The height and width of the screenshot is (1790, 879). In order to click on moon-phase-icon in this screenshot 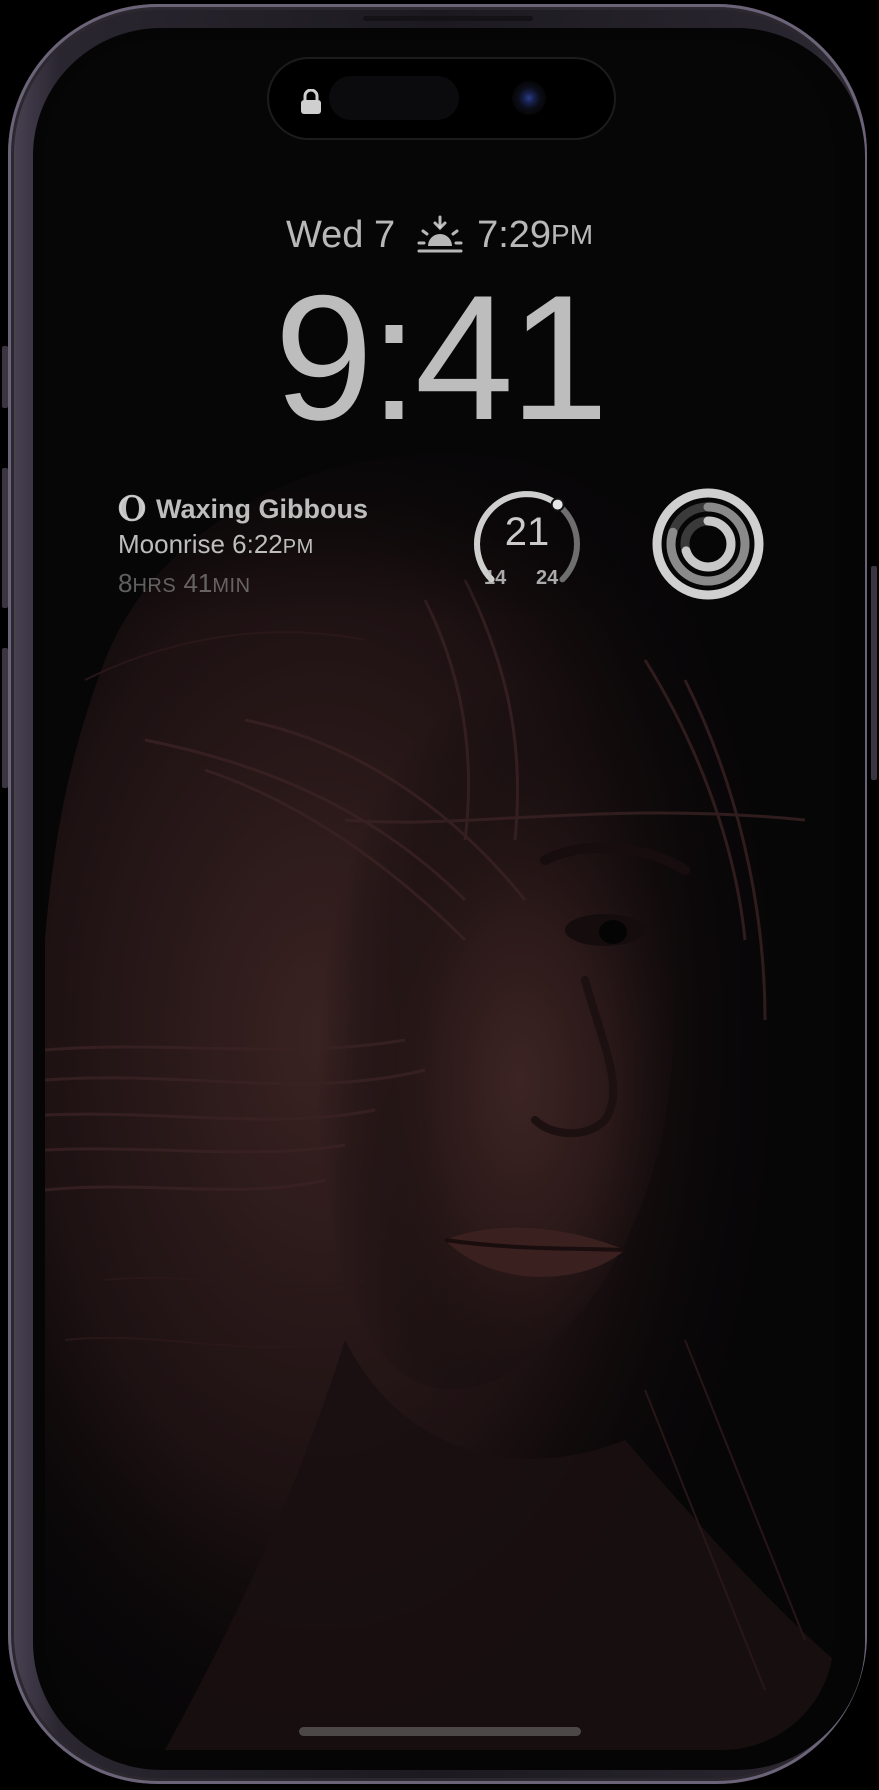, I will do `click(132, 508)`.